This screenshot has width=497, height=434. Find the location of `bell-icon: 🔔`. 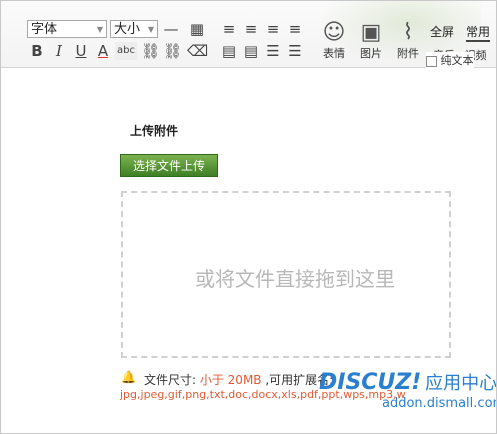

bell-icon: 🔔 is located at coordinates (128, 377).